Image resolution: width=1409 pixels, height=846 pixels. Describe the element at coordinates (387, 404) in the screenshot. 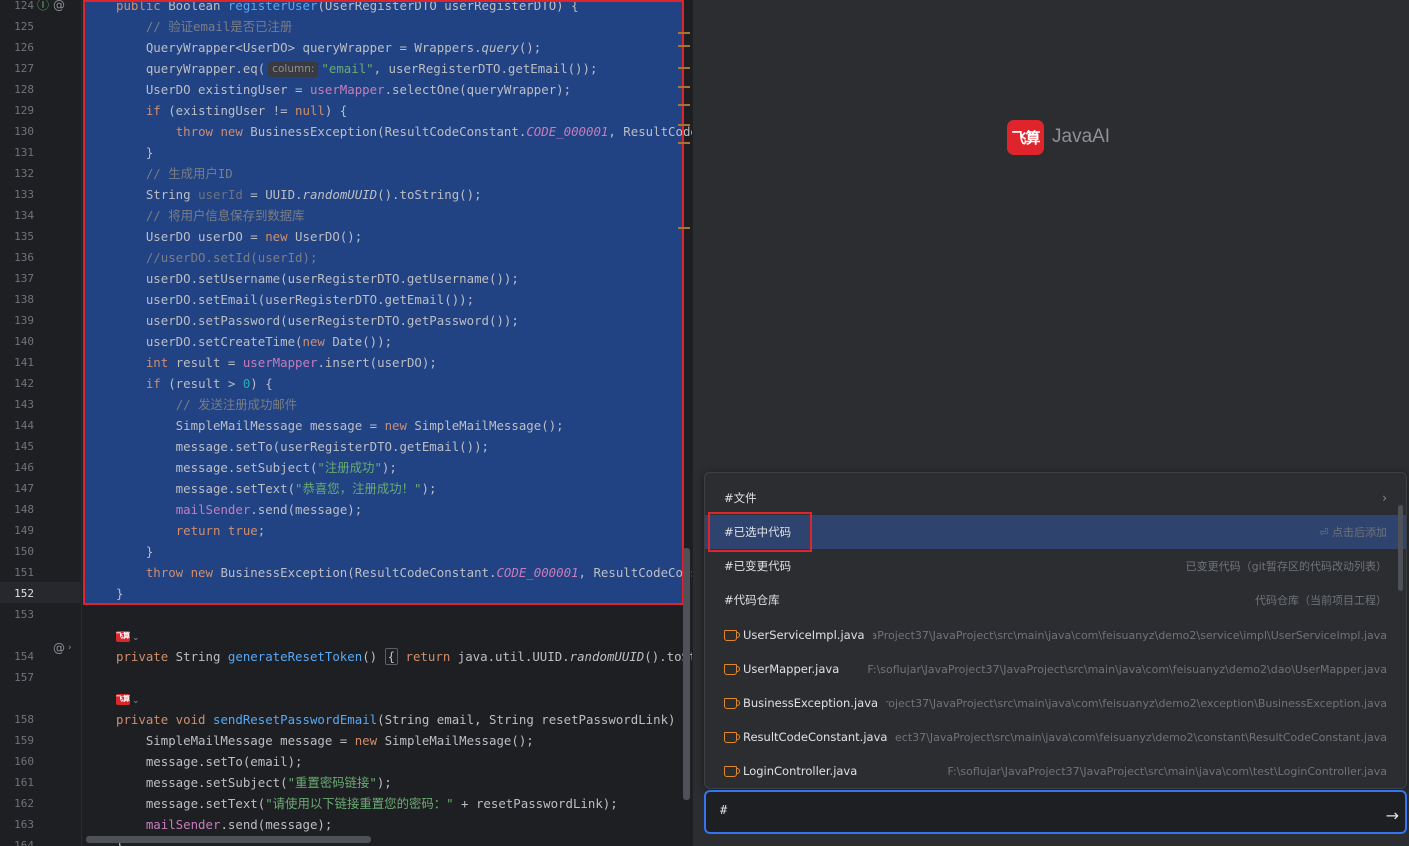

I see `code-line: // 发送注册成功邮件` at that location.